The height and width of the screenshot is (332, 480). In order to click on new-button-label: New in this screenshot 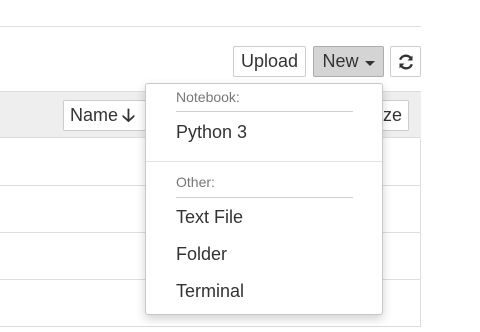, I will do `click(340, 61)`.